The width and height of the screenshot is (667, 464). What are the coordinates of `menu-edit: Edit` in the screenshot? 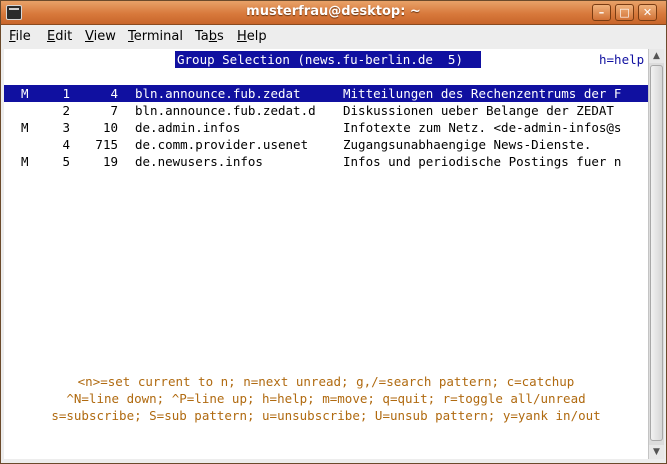 It's located at (59, 36).